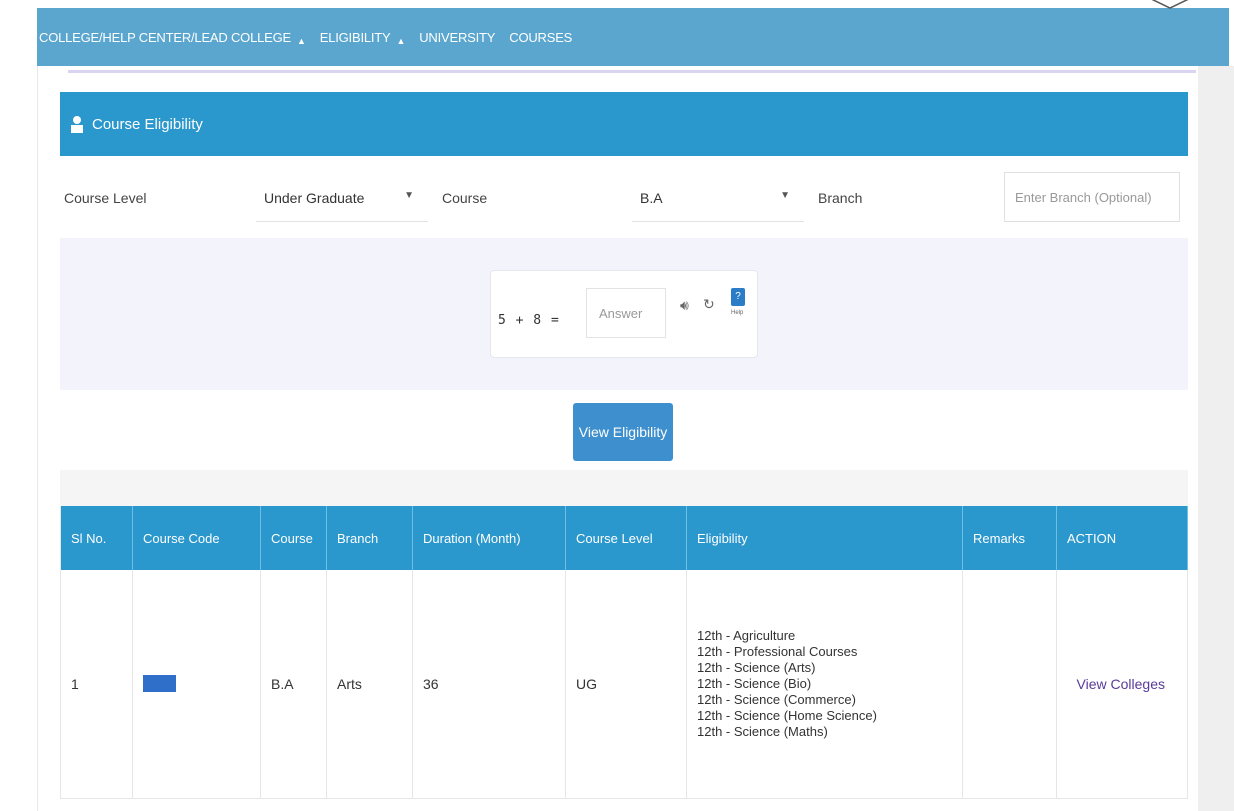 The image size is (1234, 811). I want to click on view-colleges-link: View Colleges, so click(1121, 684).